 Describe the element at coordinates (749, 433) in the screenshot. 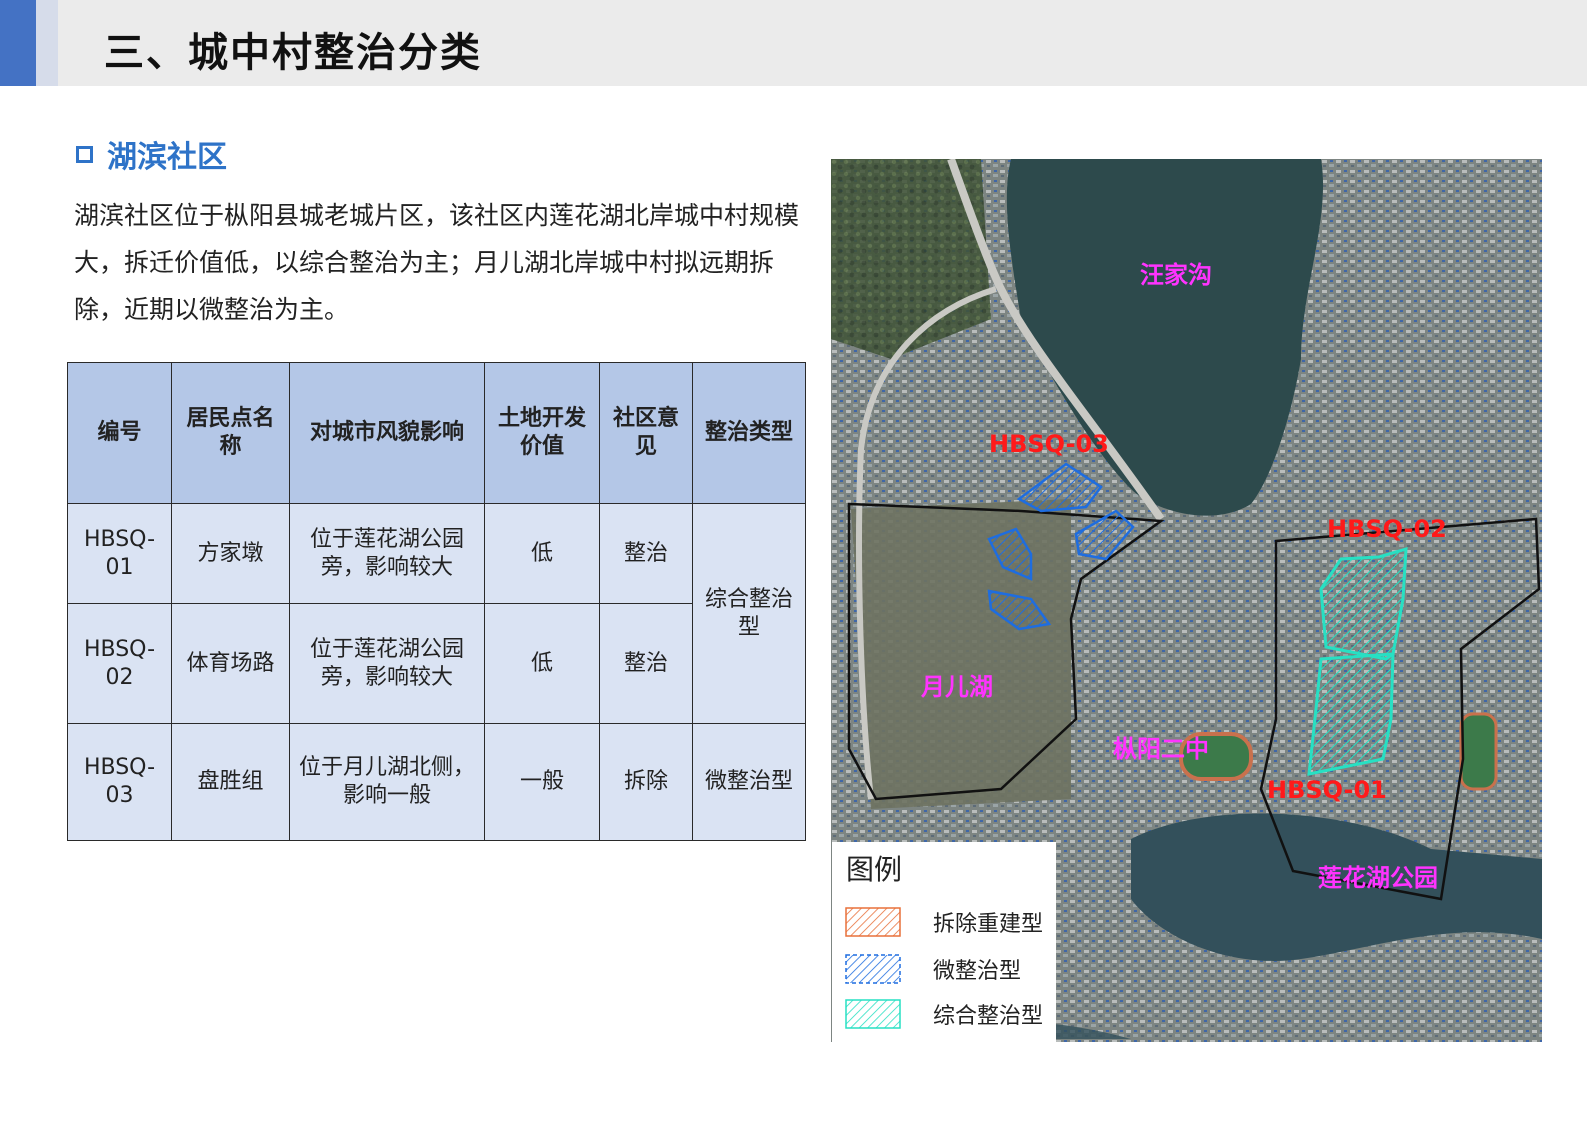

I see `header-type: 整治类型` at that location.